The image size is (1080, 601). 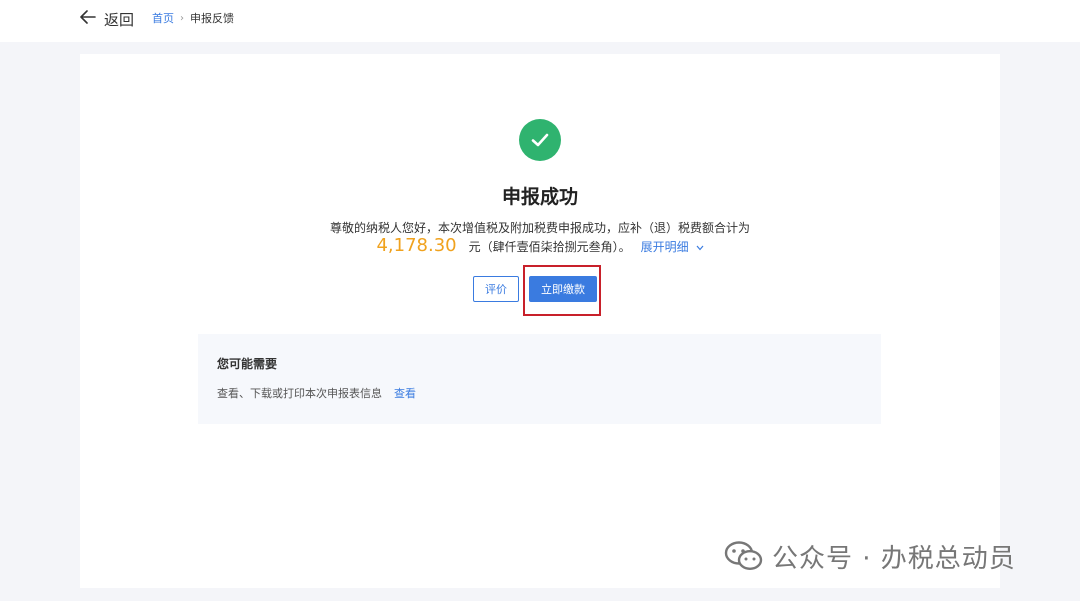 I want to click on back-button: 返回, so click(x=107, y=19).